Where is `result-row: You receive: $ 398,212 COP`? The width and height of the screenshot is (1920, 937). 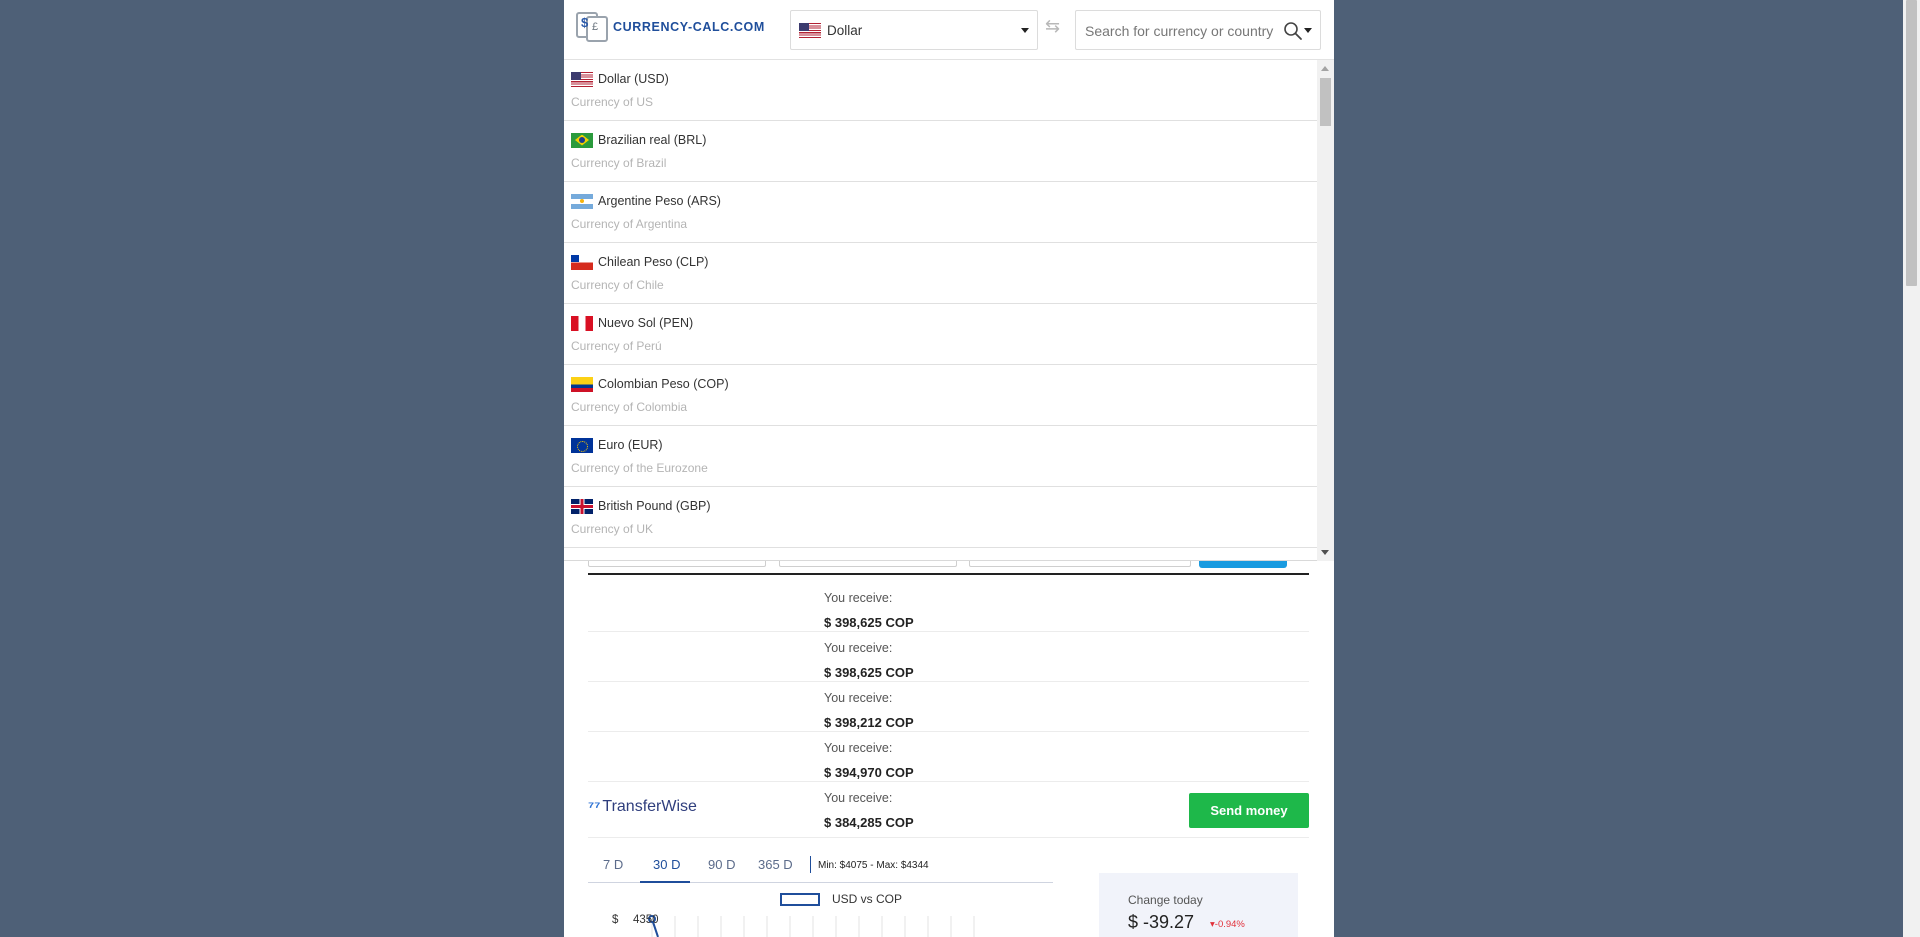 result-row: You receive: $ 398,212 COP is located at coordinates (948, 707).